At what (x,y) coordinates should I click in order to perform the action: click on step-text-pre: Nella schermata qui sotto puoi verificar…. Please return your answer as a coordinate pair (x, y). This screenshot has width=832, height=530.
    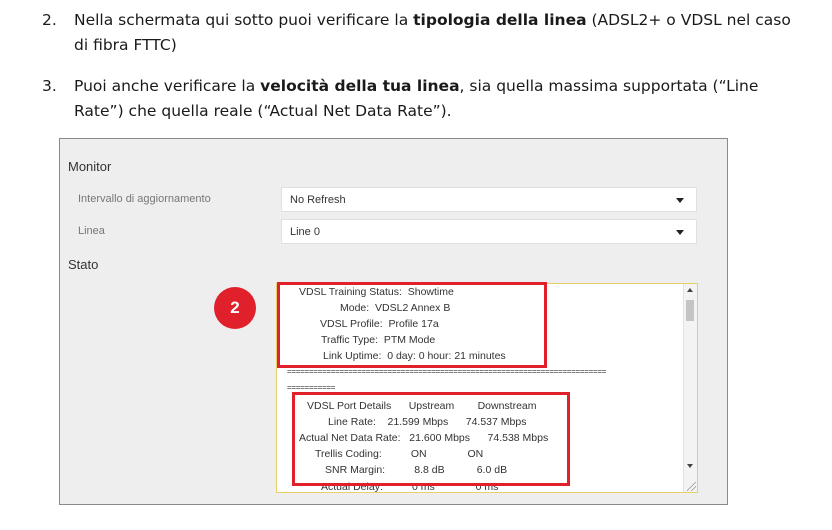
    Looking at the image, I should click on (244, 20).